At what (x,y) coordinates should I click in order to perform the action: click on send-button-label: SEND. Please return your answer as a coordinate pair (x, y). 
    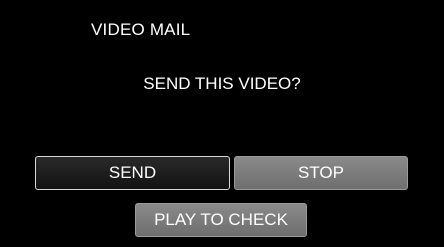
    Looking at the image, I should click on (132, 172).